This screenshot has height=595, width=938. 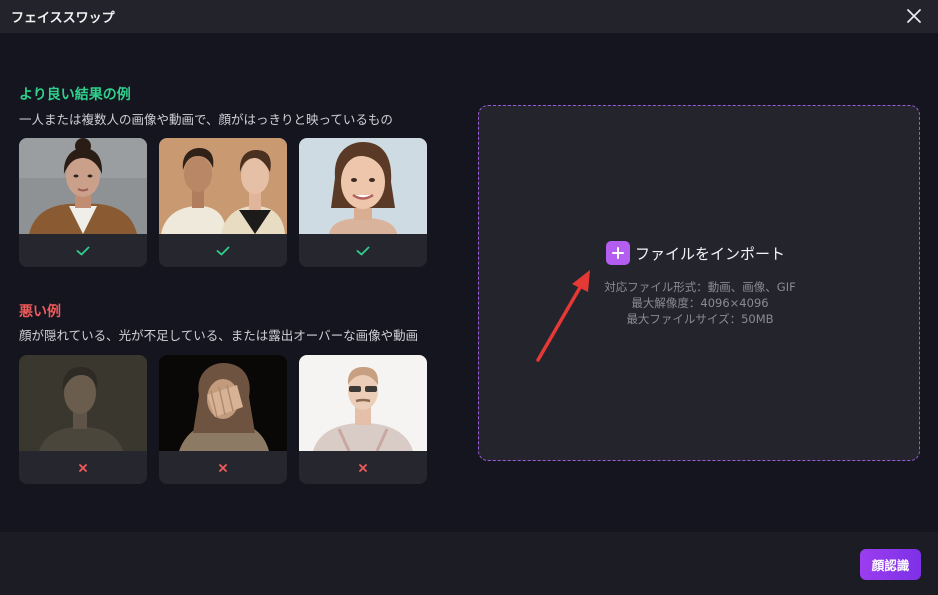 I want to click on close-icon, so click(x=914, y=16).